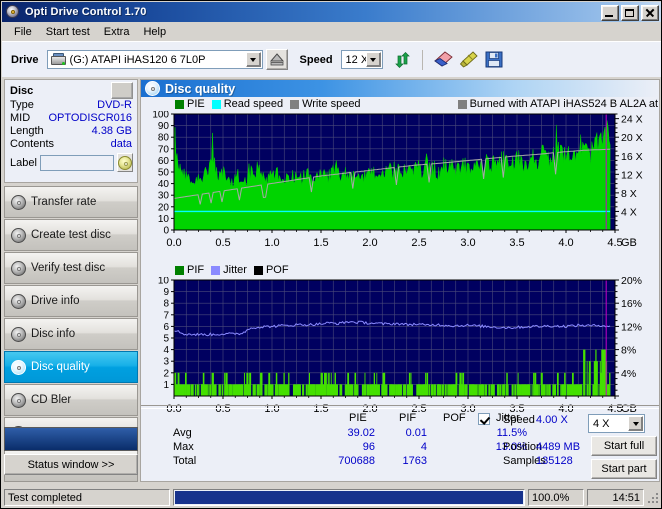  What do you see at coordinates (653, 498) in the screenshot?
I see `resize-grip` at bounding box center [653, 498].